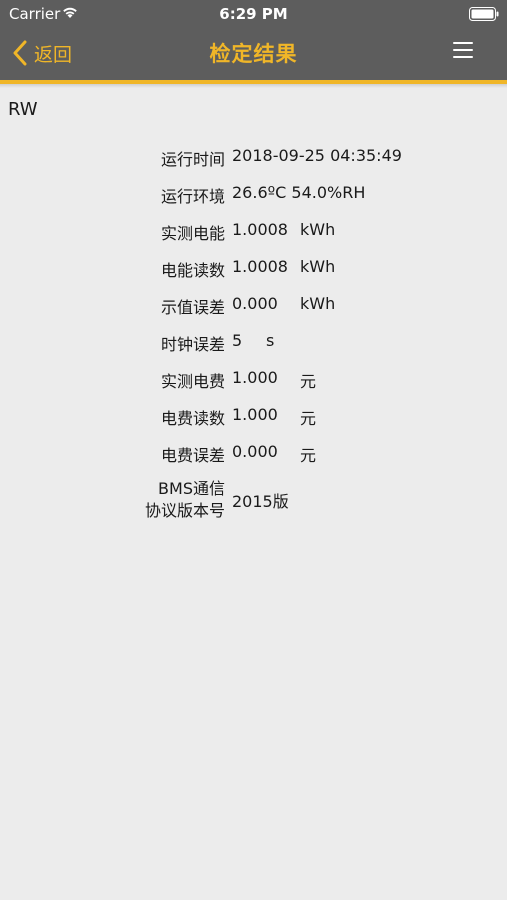 The width and height of the screenshot is (507, 900). Describe the element at coordinates (192, 418) in the screenshot. I see `result-label: 电费读数` at that location.